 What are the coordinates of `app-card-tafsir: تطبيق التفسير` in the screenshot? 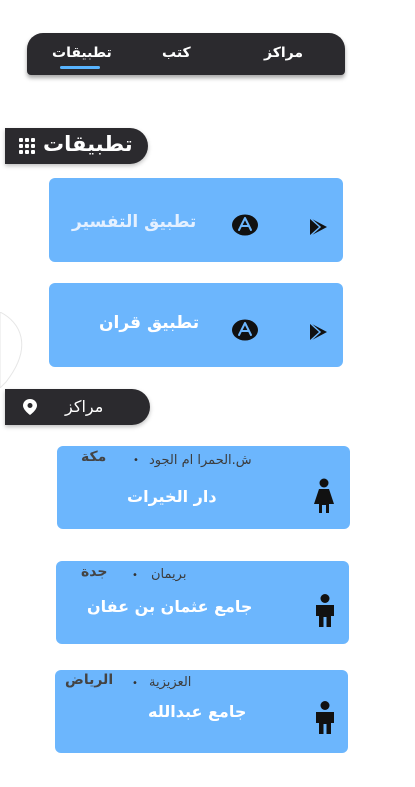 It's located at (196, 220).